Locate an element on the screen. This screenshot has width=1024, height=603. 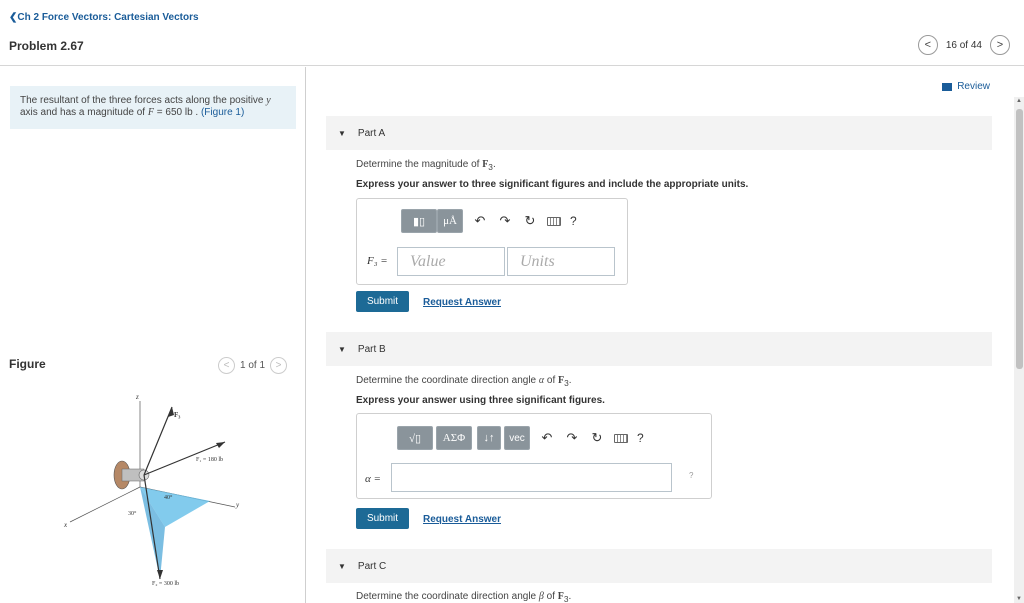
part-b-title: Part B is located at coordinates (371, 349).